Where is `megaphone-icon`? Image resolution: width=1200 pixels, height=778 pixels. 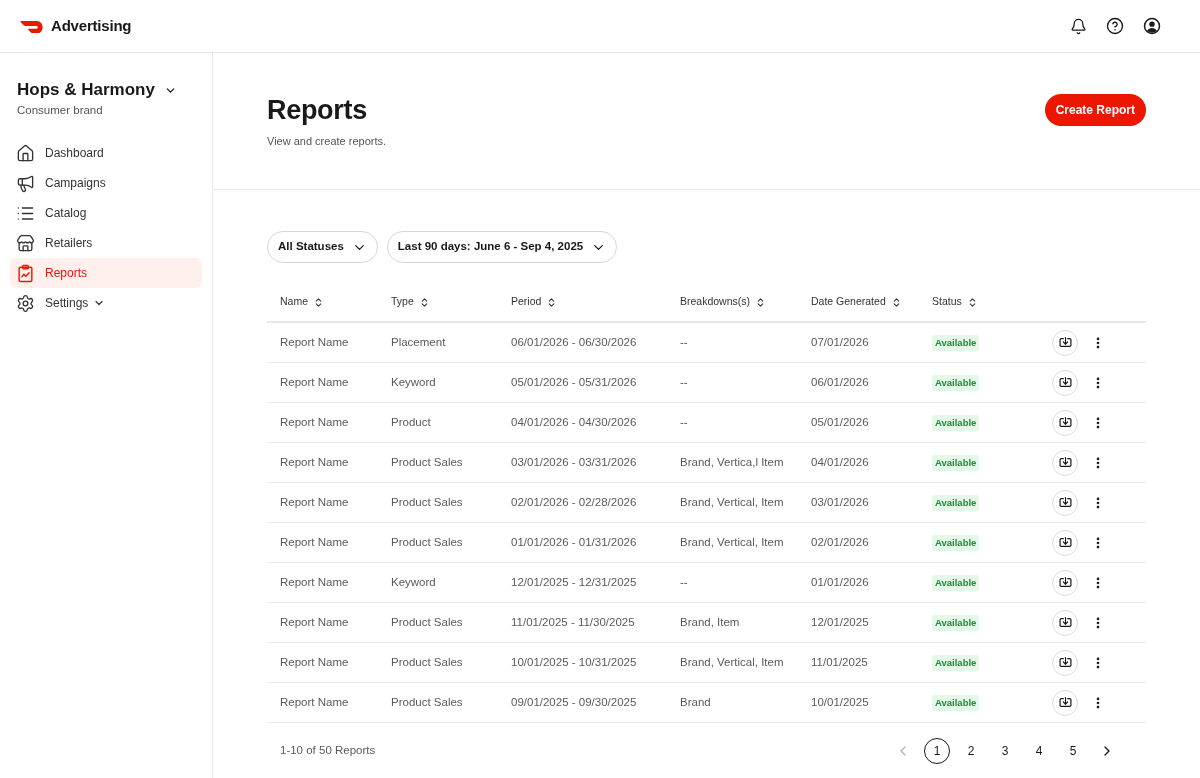 megaphone-icon is located at coordinates (25, 183).